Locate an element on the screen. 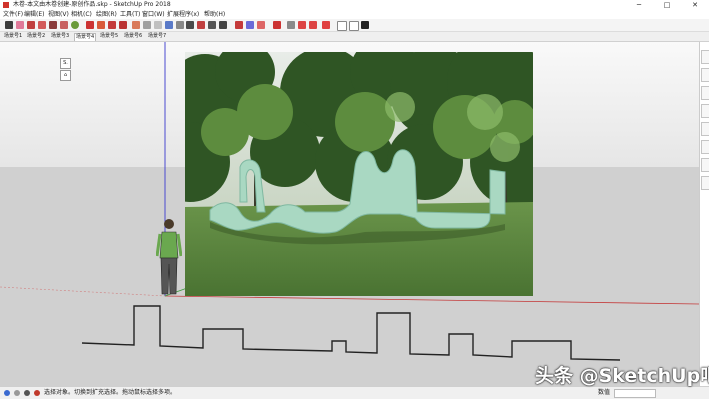  help-icon is located at coordinates (37, 393).